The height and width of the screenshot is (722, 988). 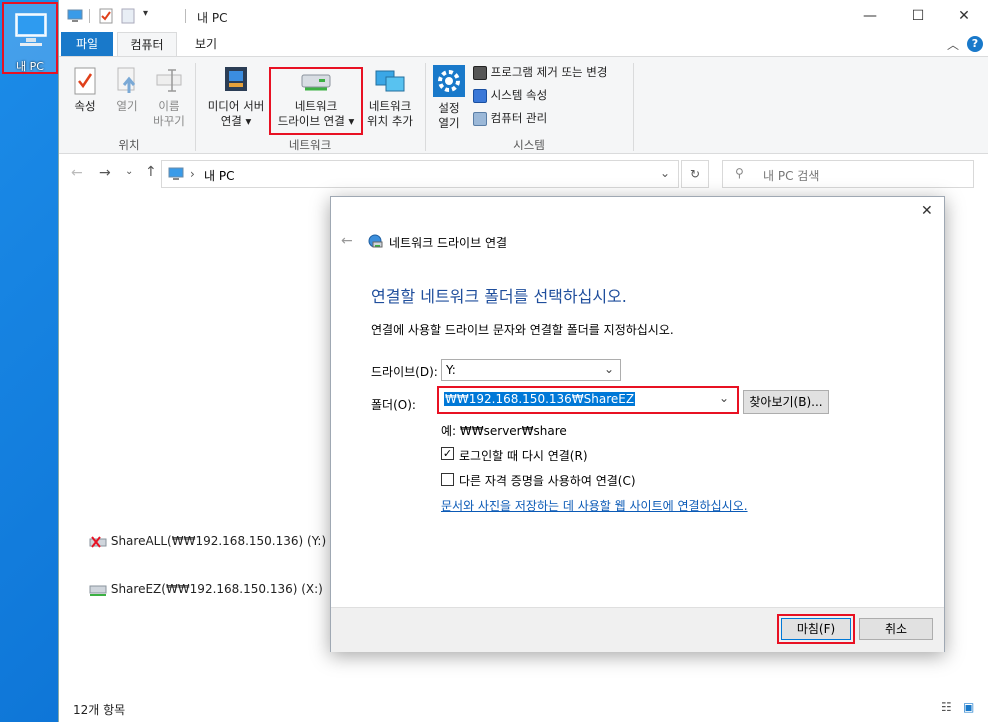 What do you see at coordinates (918, 16) in the screenshot?
I see `maximize-button: ☐` at bounding box center [918, 16].